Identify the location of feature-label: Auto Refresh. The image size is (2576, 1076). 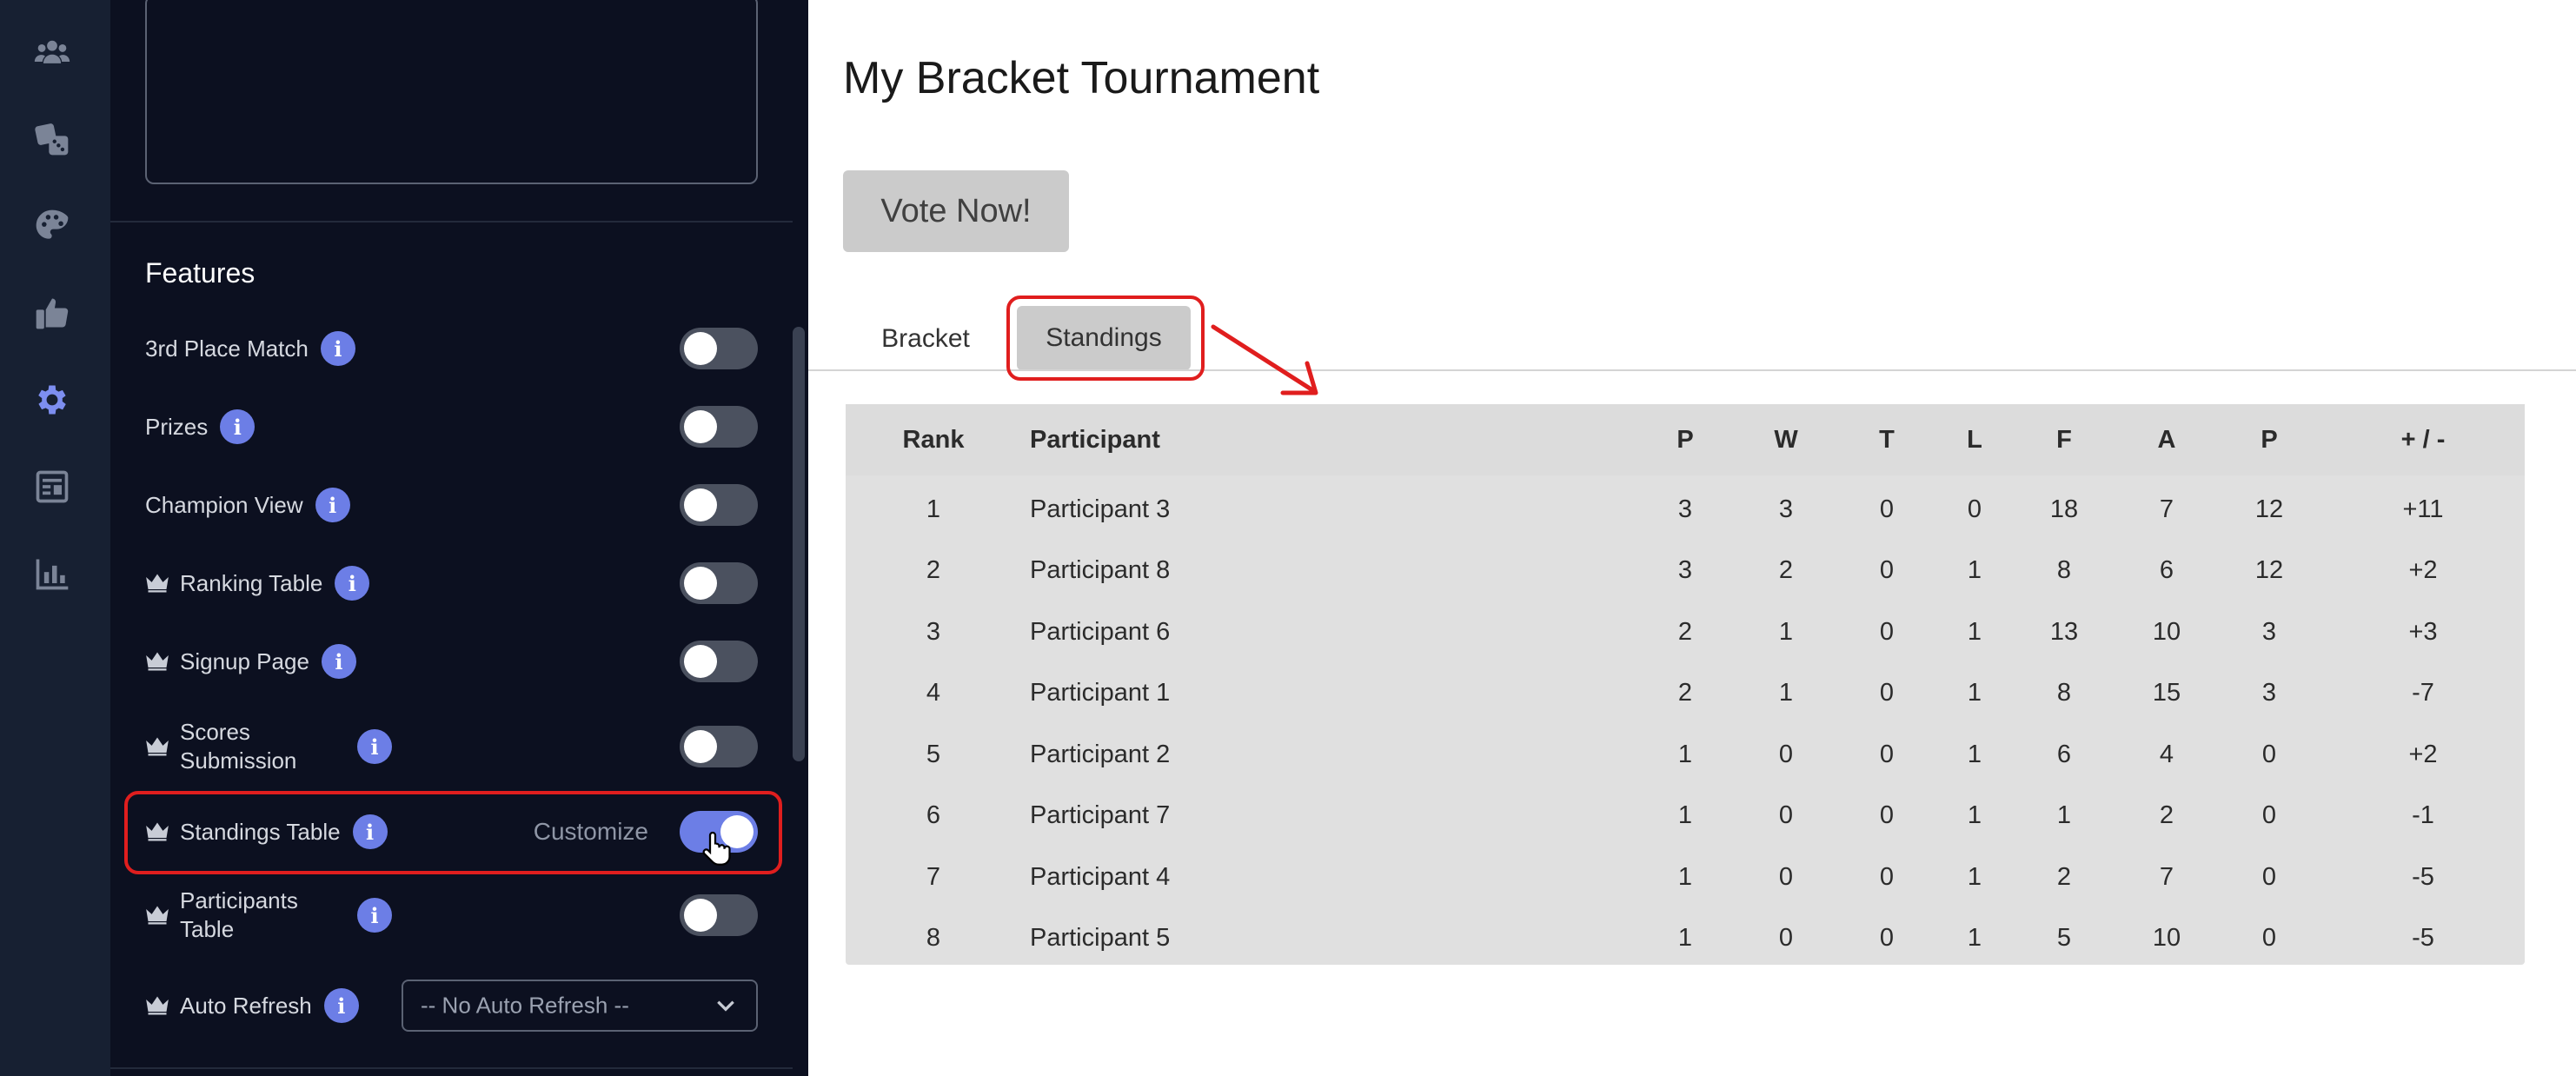
(246, 1005).